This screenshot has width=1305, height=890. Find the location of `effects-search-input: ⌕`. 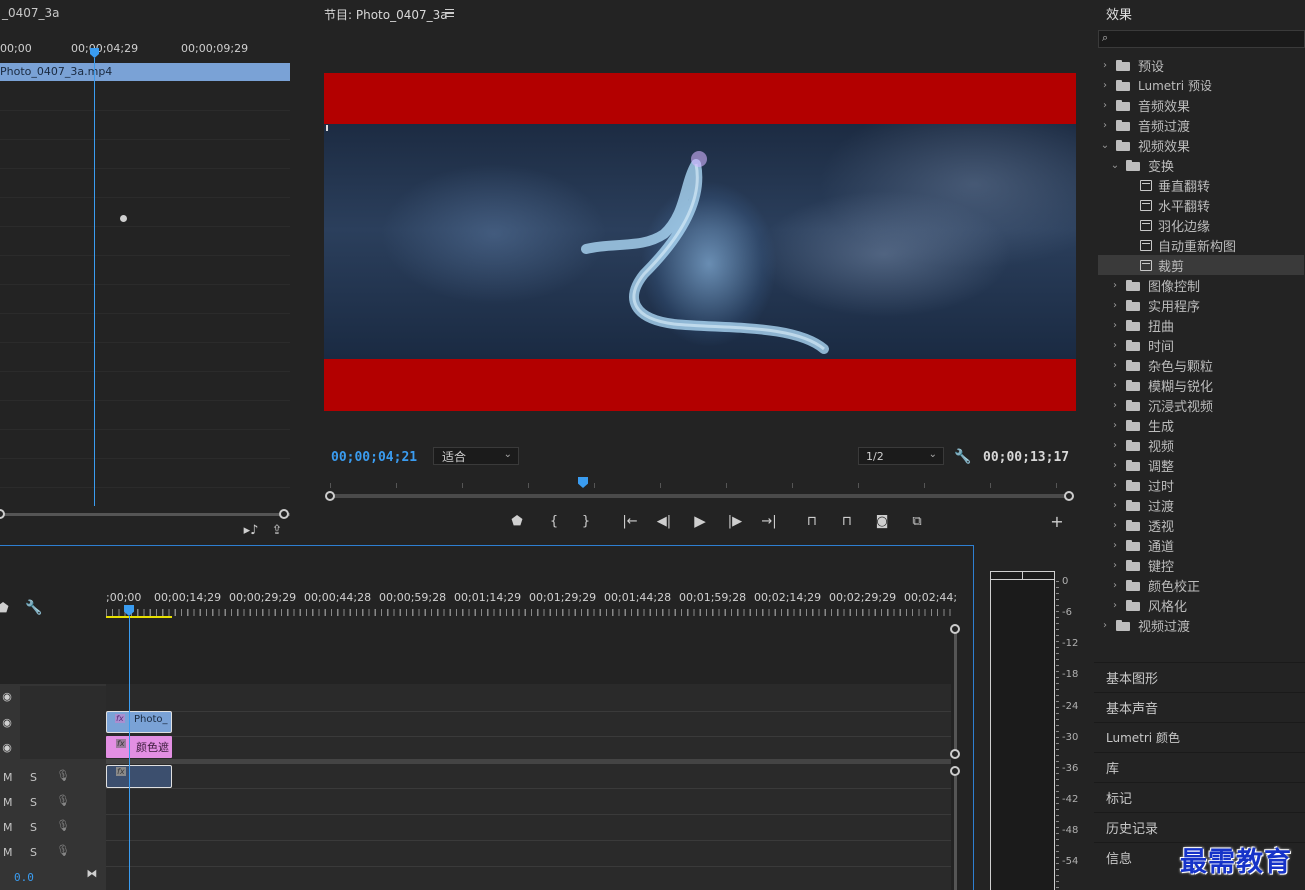

effects-search-input: ⌕ is located at coordinates (1201, 39).